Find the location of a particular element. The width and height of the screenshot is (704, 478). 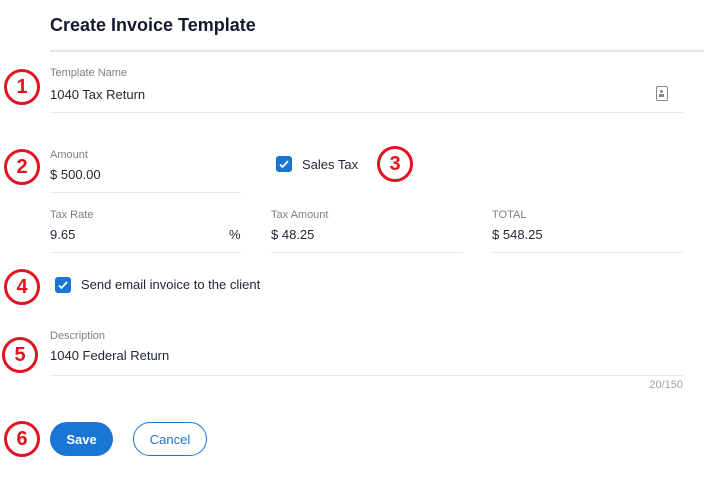

total-label: TOTAL is located at coordinates (509, 215).